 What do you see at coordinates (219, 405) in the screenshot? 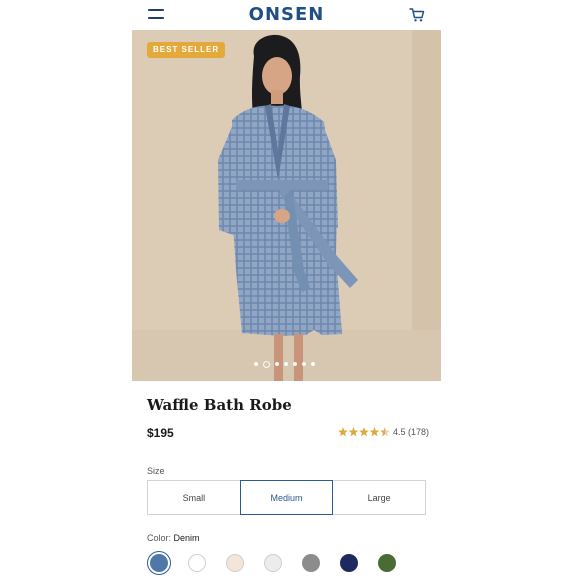
I see `product-title: Waffle Bath Robe` at bounding box center [219, 405].